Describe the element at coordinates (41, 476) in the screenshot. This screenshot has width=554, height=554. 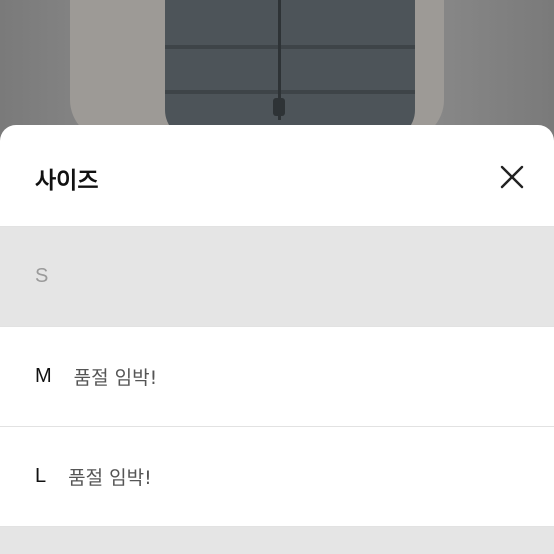
I see `size-option-label: L` at that location.